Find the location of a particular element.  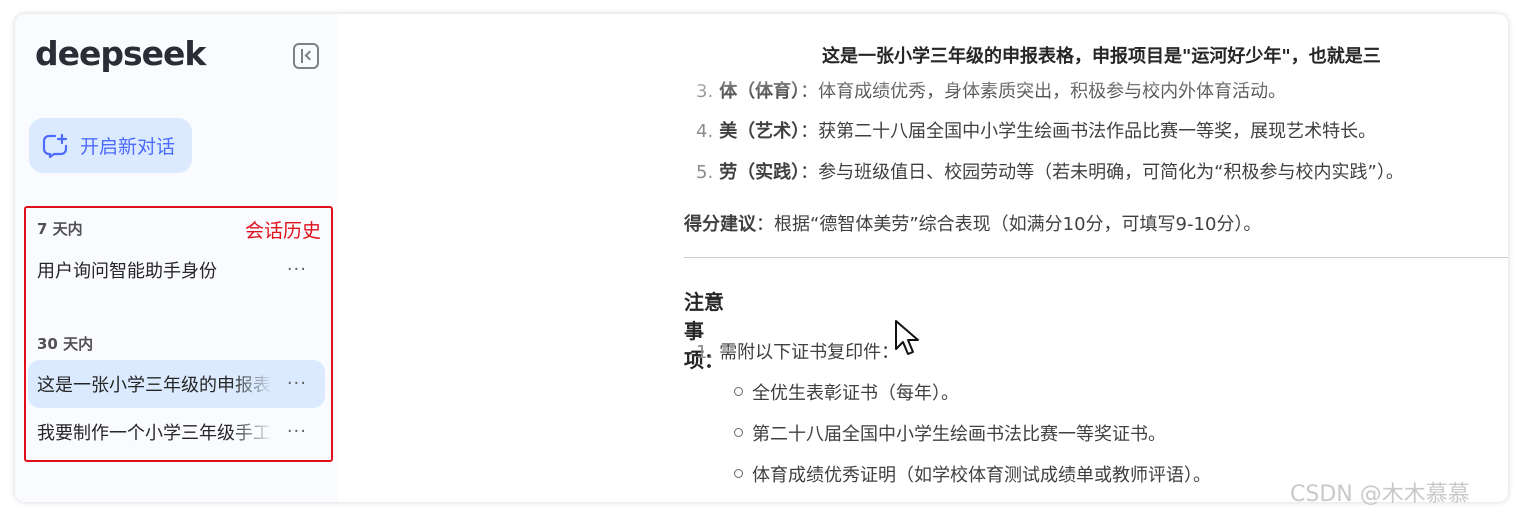

list-item-text: ：体育成绩优秀，身体素质突出，积极参与校内外体育活动。 is located at coordinates (1043, 91).